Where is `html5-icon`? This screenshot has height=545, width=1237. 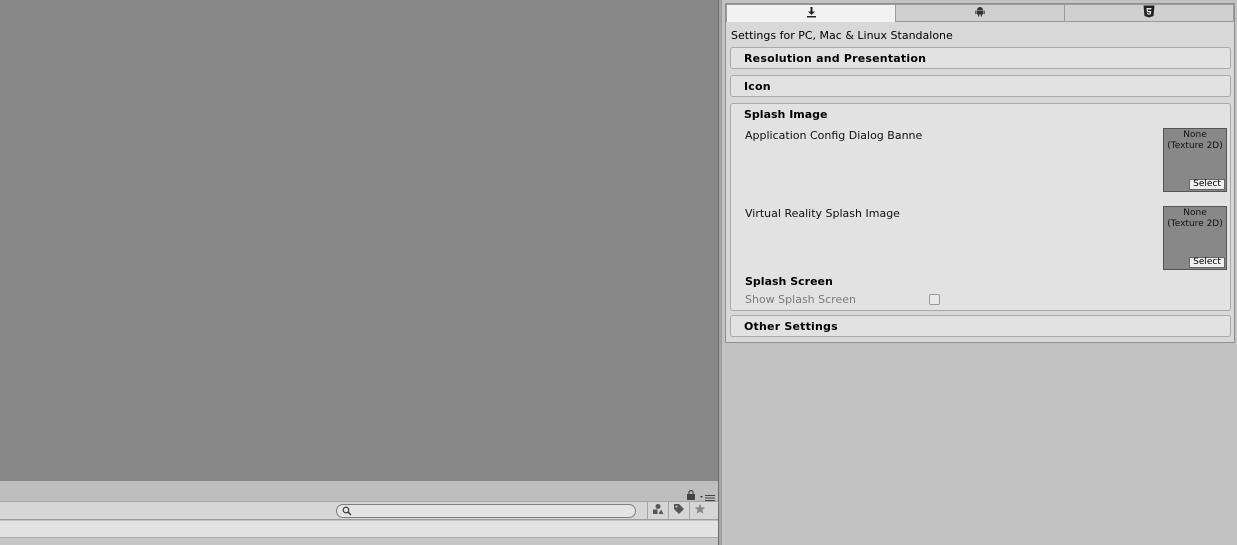
html5-icon is located at coordinates (1149, 13).